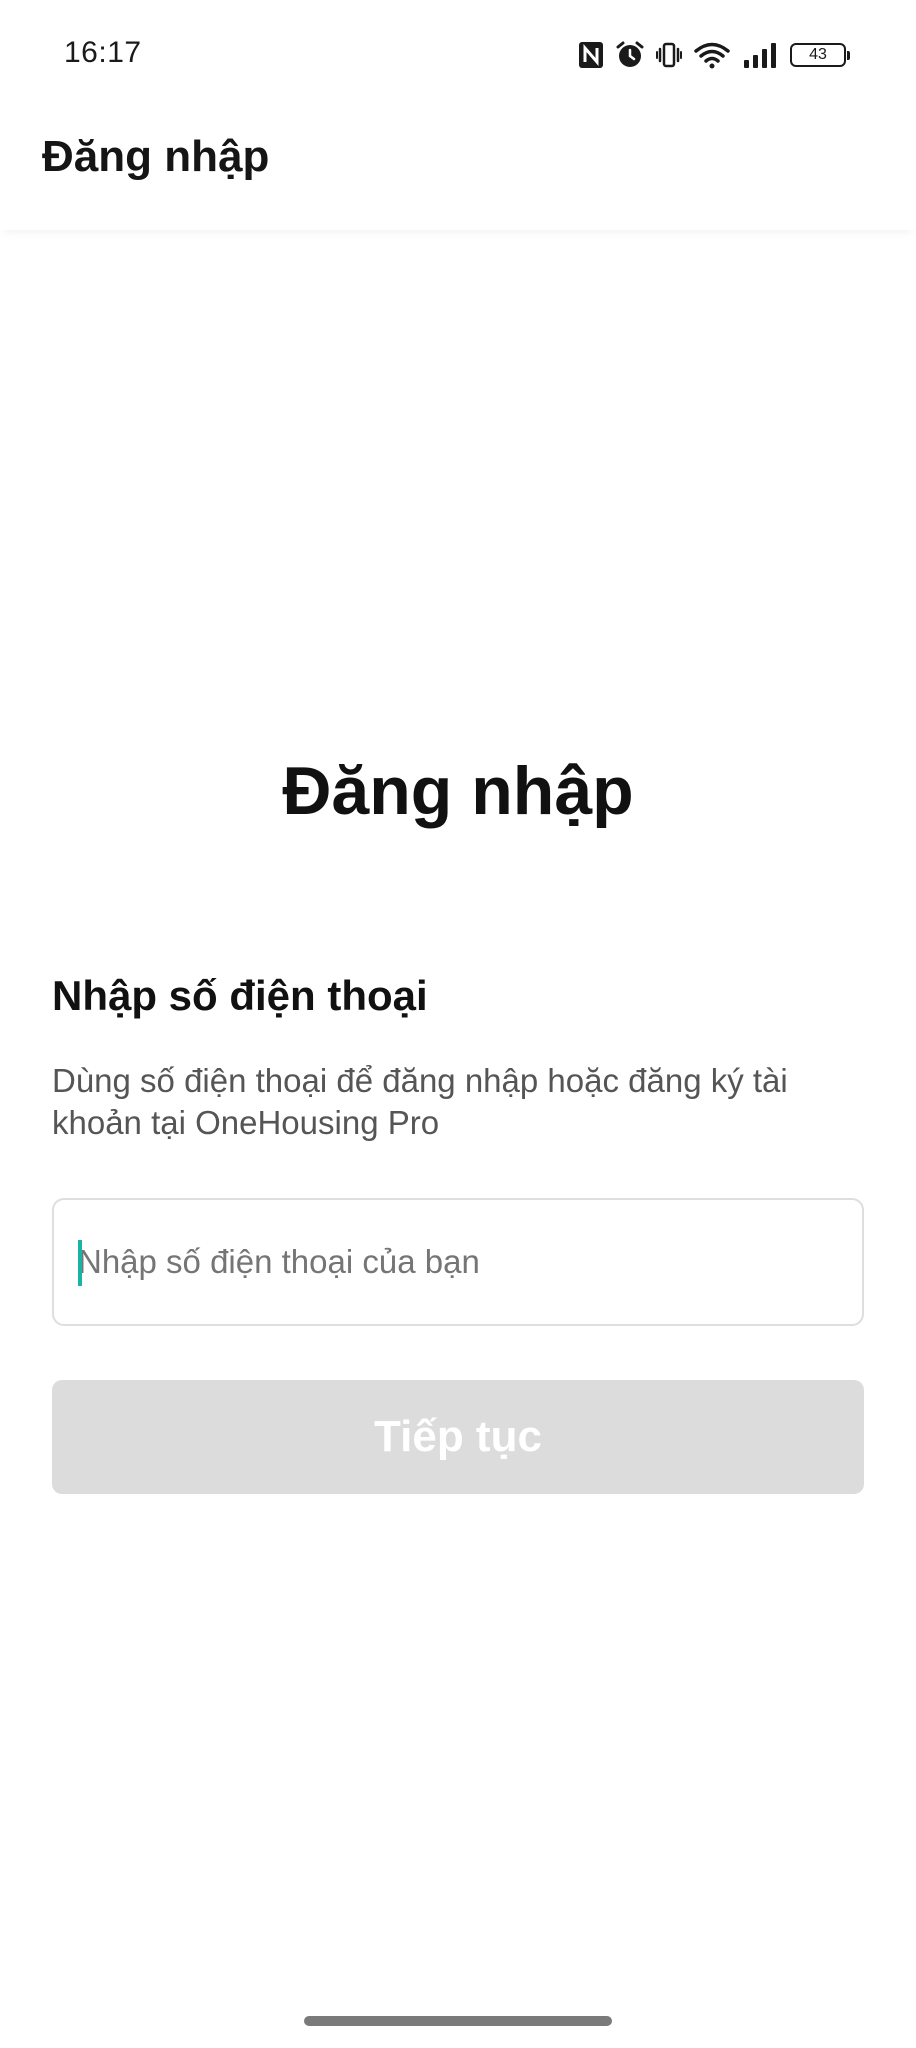 The image size is (916, 2048). What do you see at coordinates (458, 791) in the screenshot?
I see `page-title: Đăng nhập` at bounding box center [458, 791].